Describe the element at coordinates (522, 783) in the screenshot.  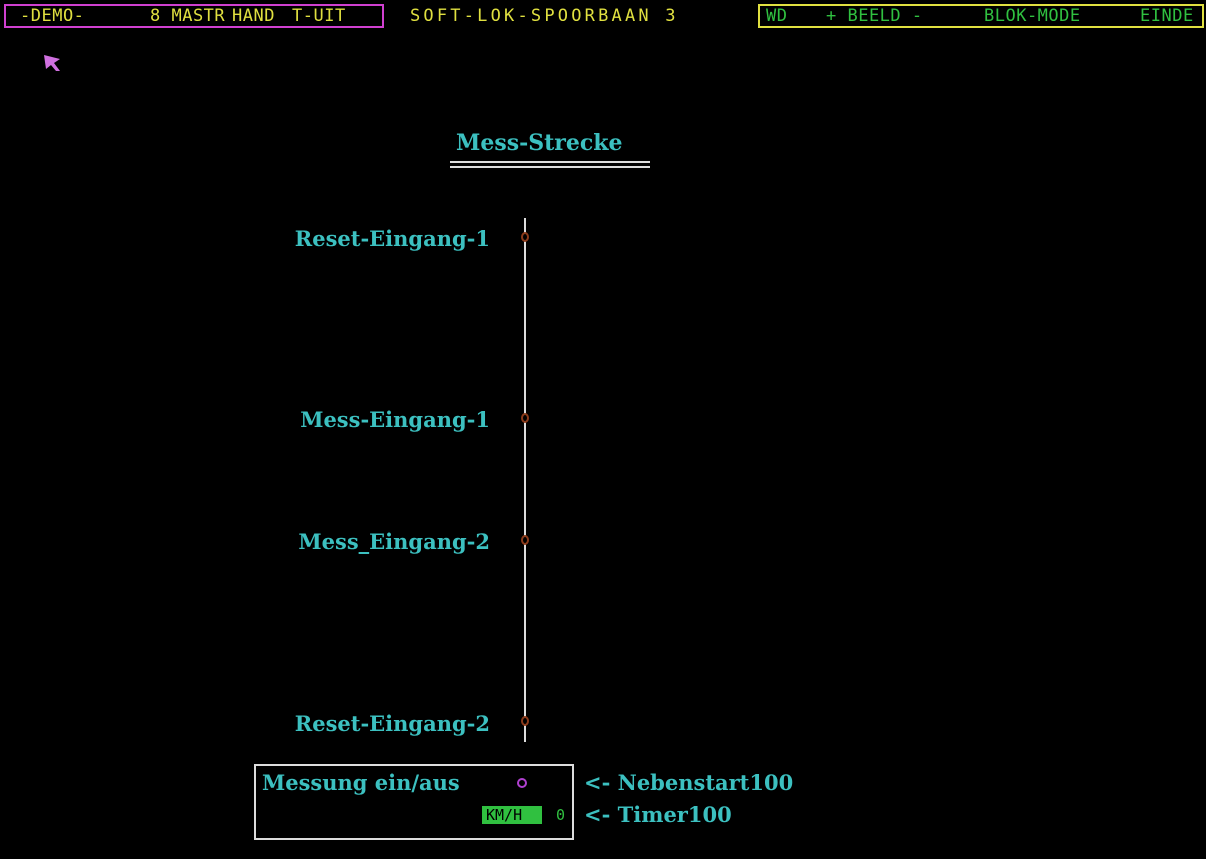
I see `measurement-toggle` at that location.